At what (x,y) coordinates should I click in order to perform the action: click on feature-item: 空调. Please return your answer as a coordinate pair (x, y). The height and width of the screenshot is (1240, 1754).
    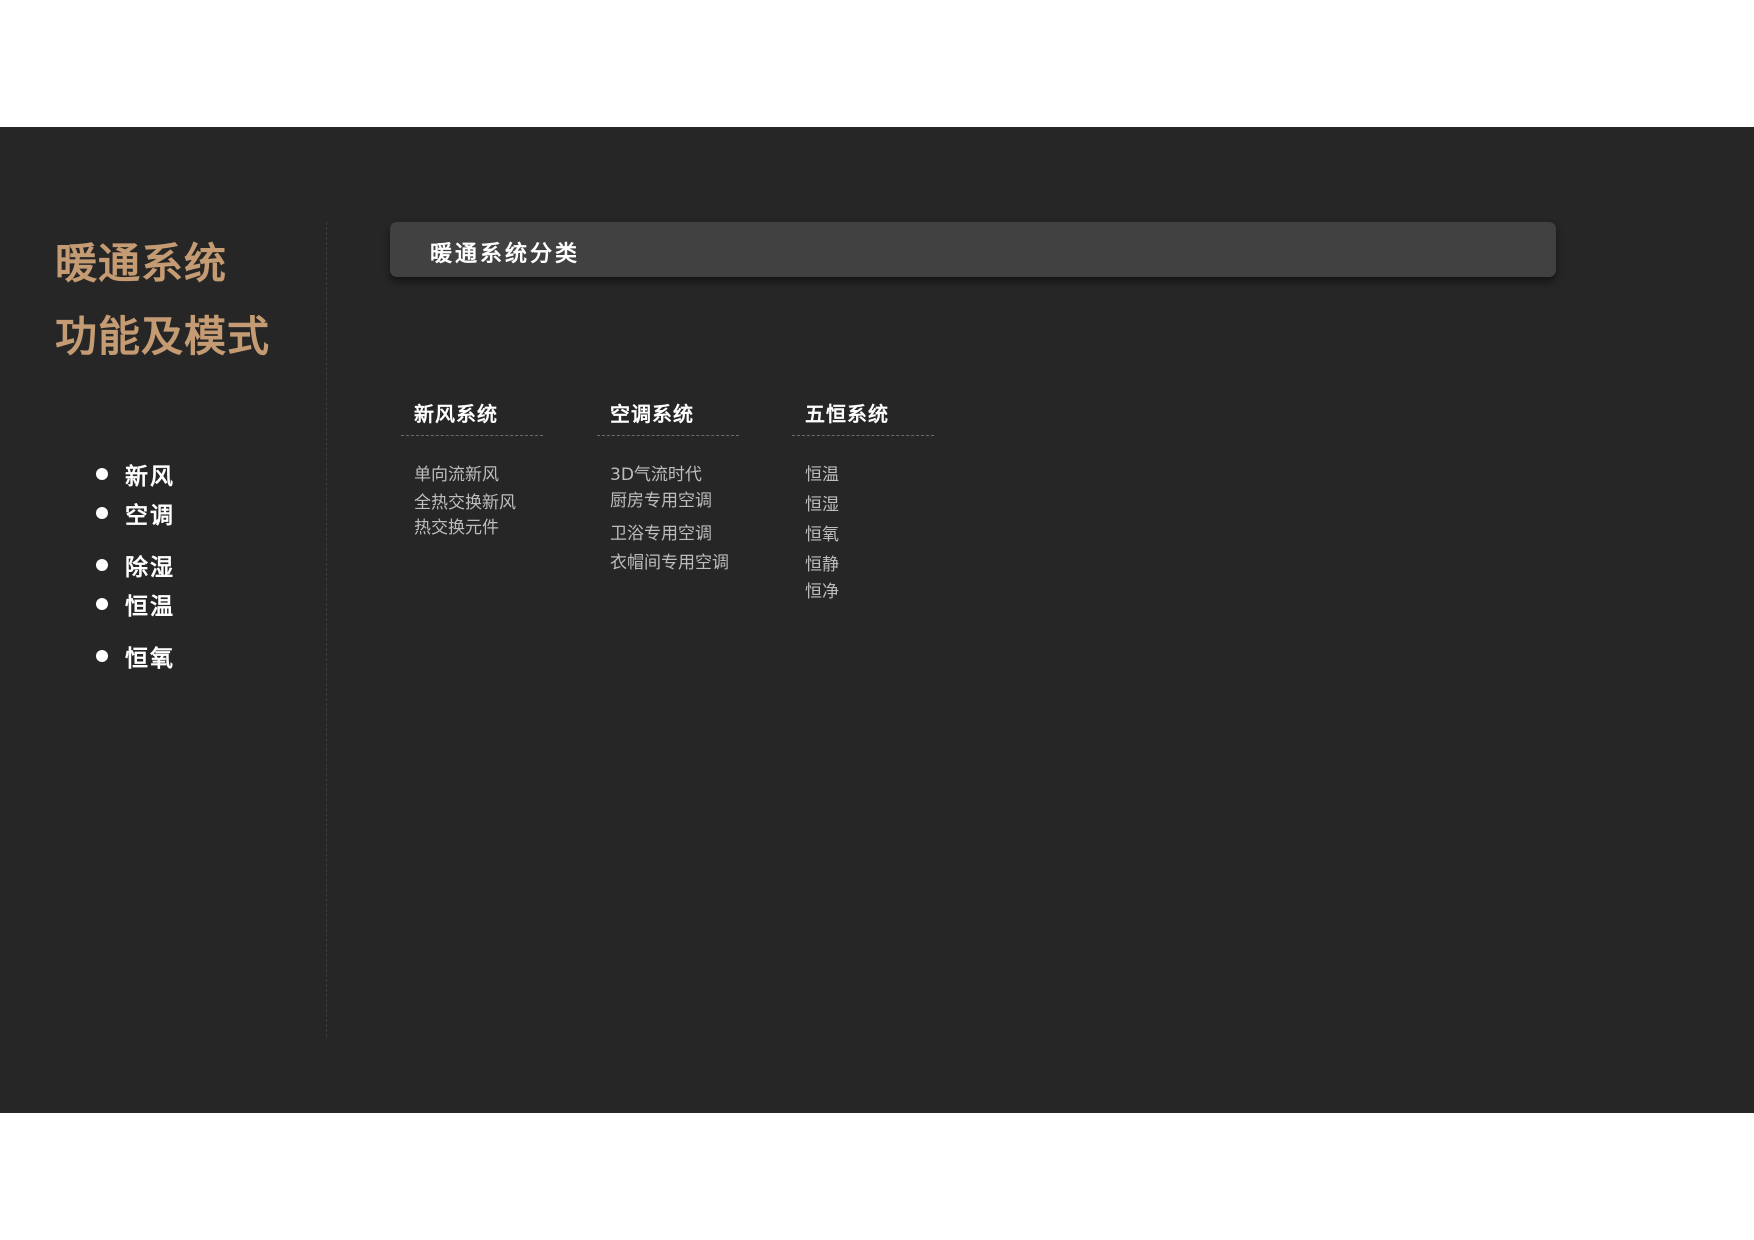
    Looking at the image, I should click on (135, 513).